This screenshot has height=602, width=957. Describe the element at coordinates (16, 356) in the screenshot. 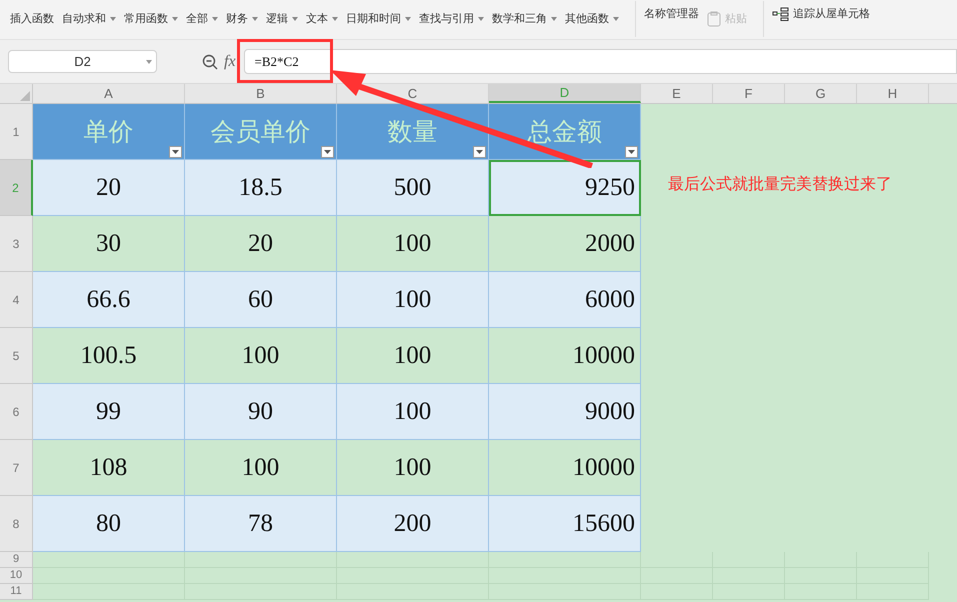

I see `row-header: 5` at that location.